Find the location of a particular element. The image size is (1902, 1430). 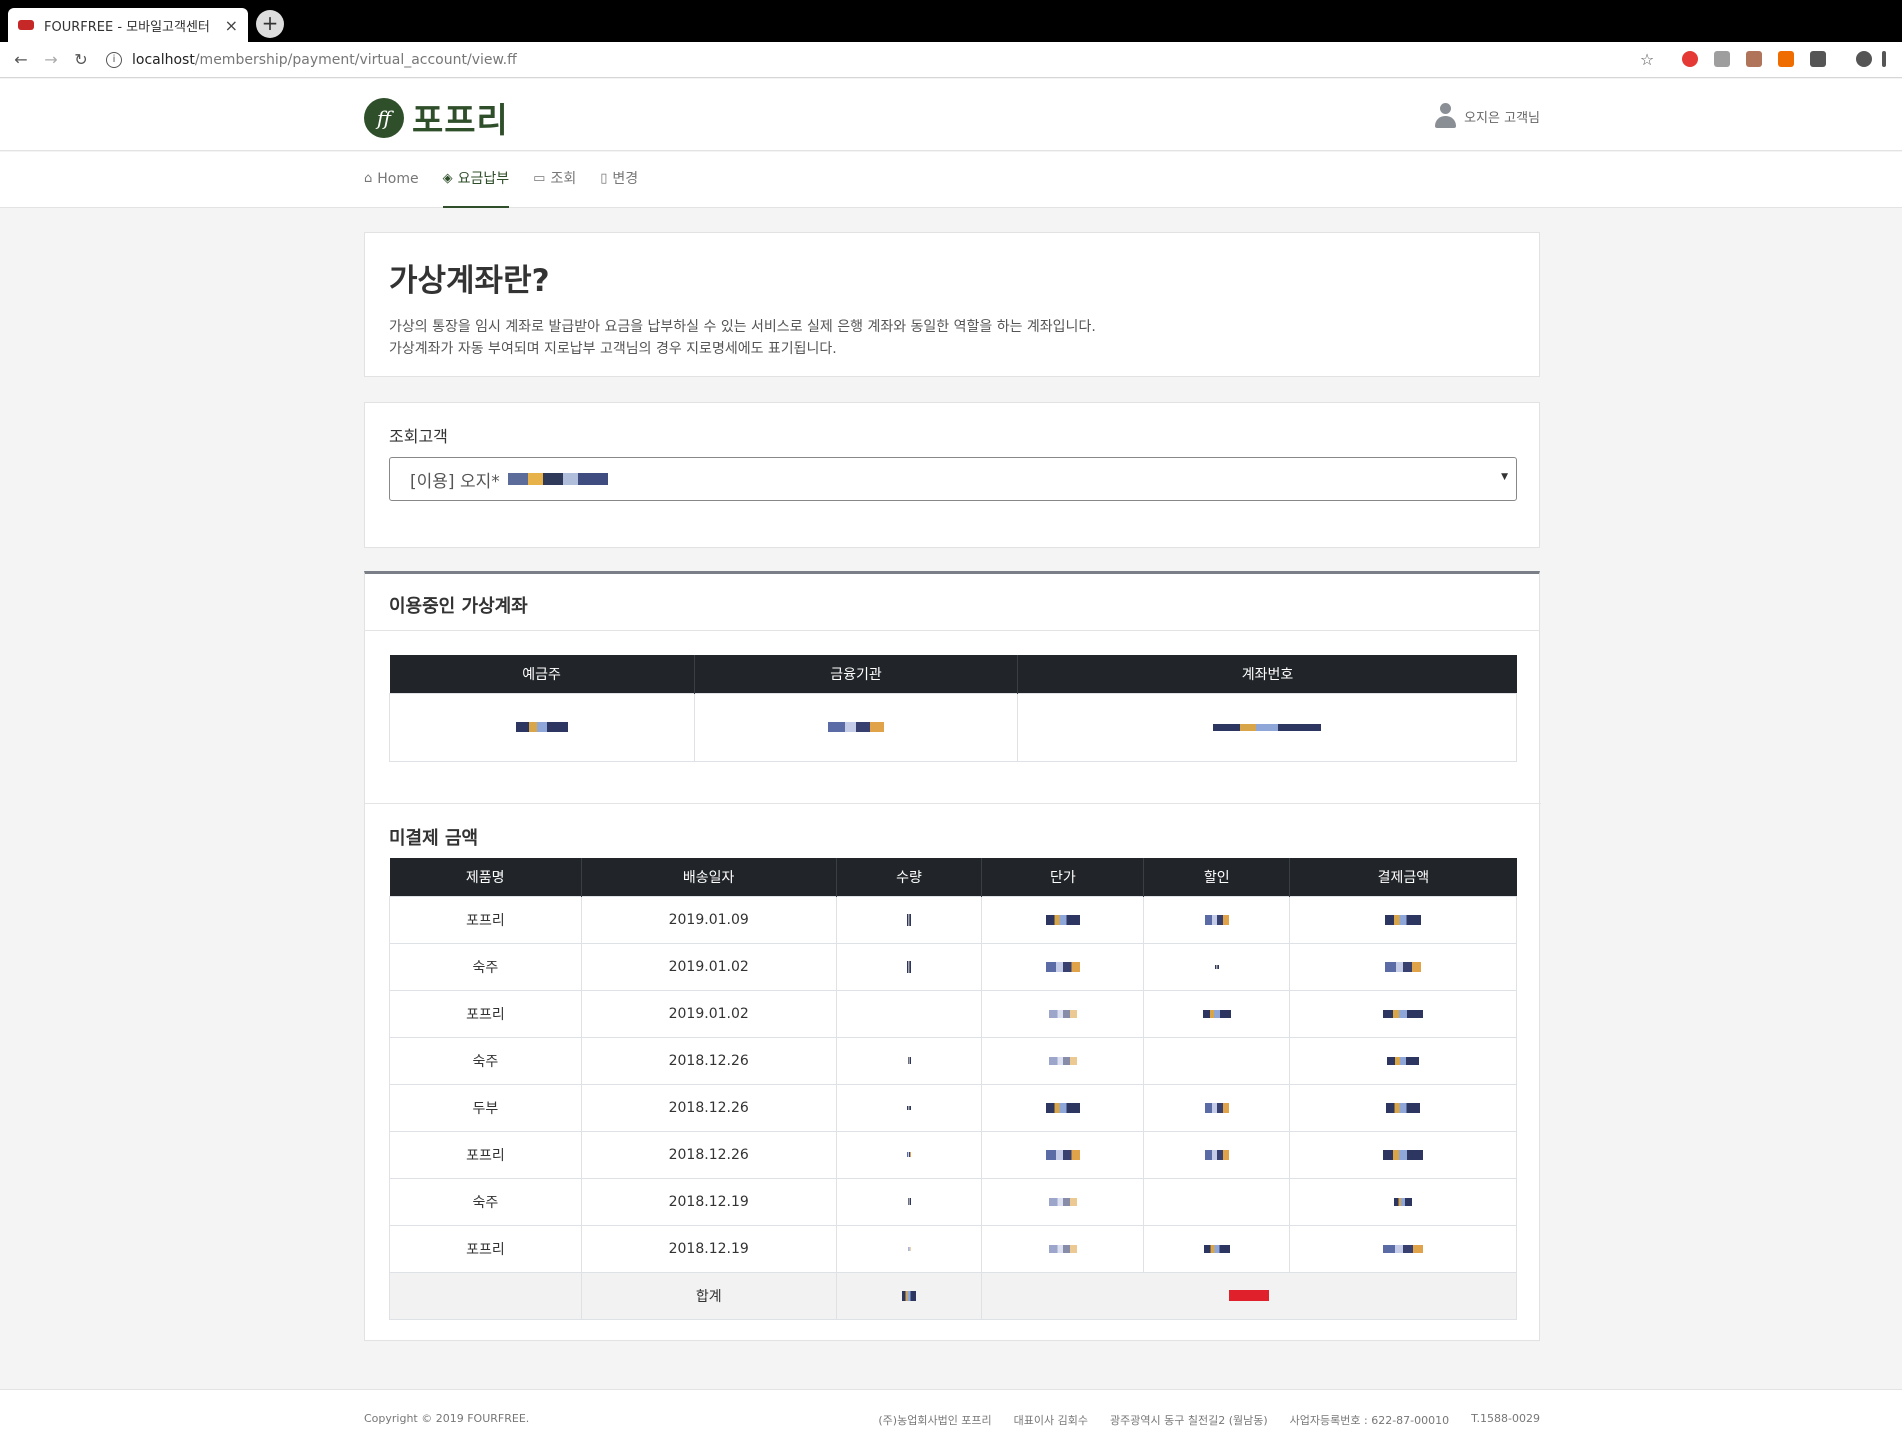

chevron-down-icon: ▼ is located at coordinates (1504, 477).